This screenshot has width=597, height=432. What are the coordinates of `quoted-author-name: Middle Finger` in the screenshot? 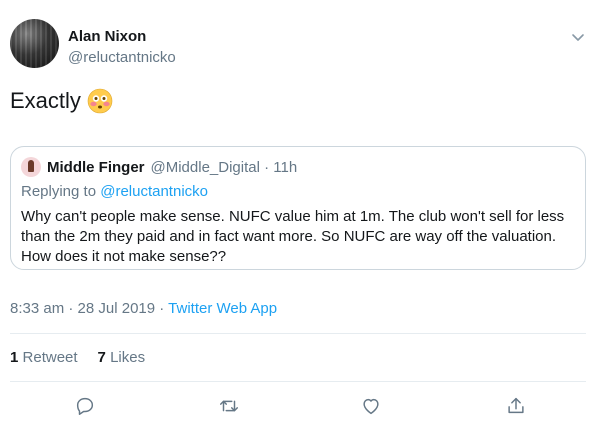 It's located at (96, 167).